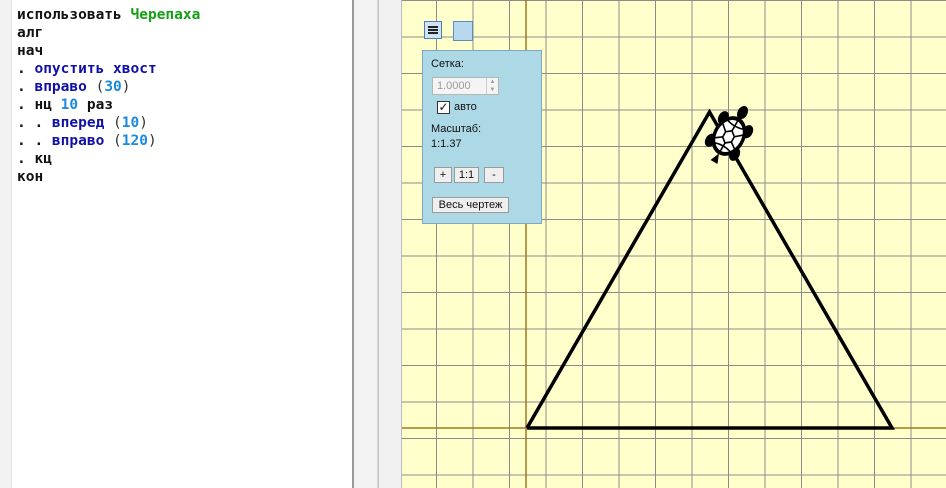 The image size is (946, 488). I want to click on hamburger-icon, so click(433, 30).